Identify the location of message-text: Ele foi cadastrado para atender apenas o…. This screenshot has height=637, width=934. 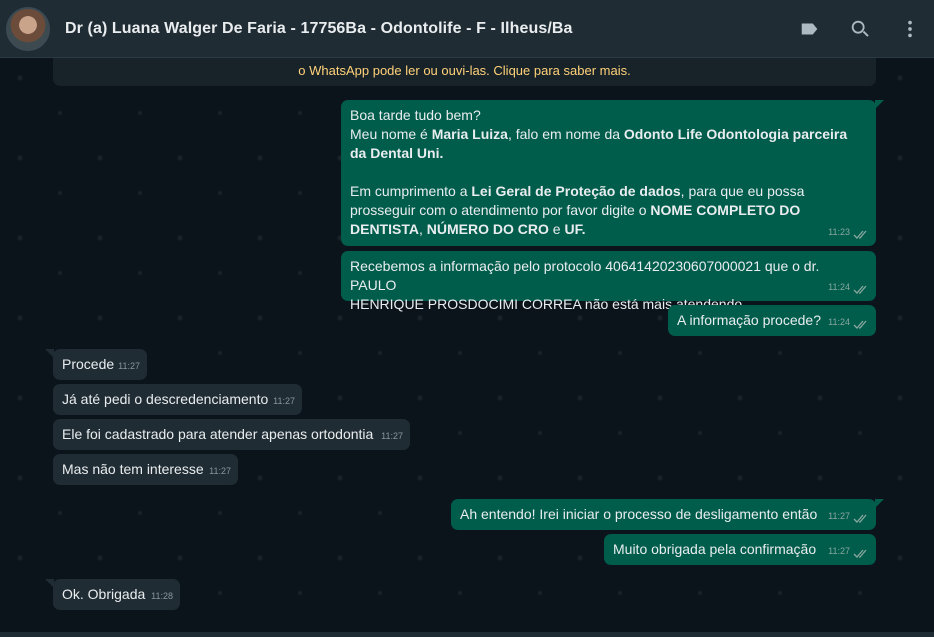
(218, 434).